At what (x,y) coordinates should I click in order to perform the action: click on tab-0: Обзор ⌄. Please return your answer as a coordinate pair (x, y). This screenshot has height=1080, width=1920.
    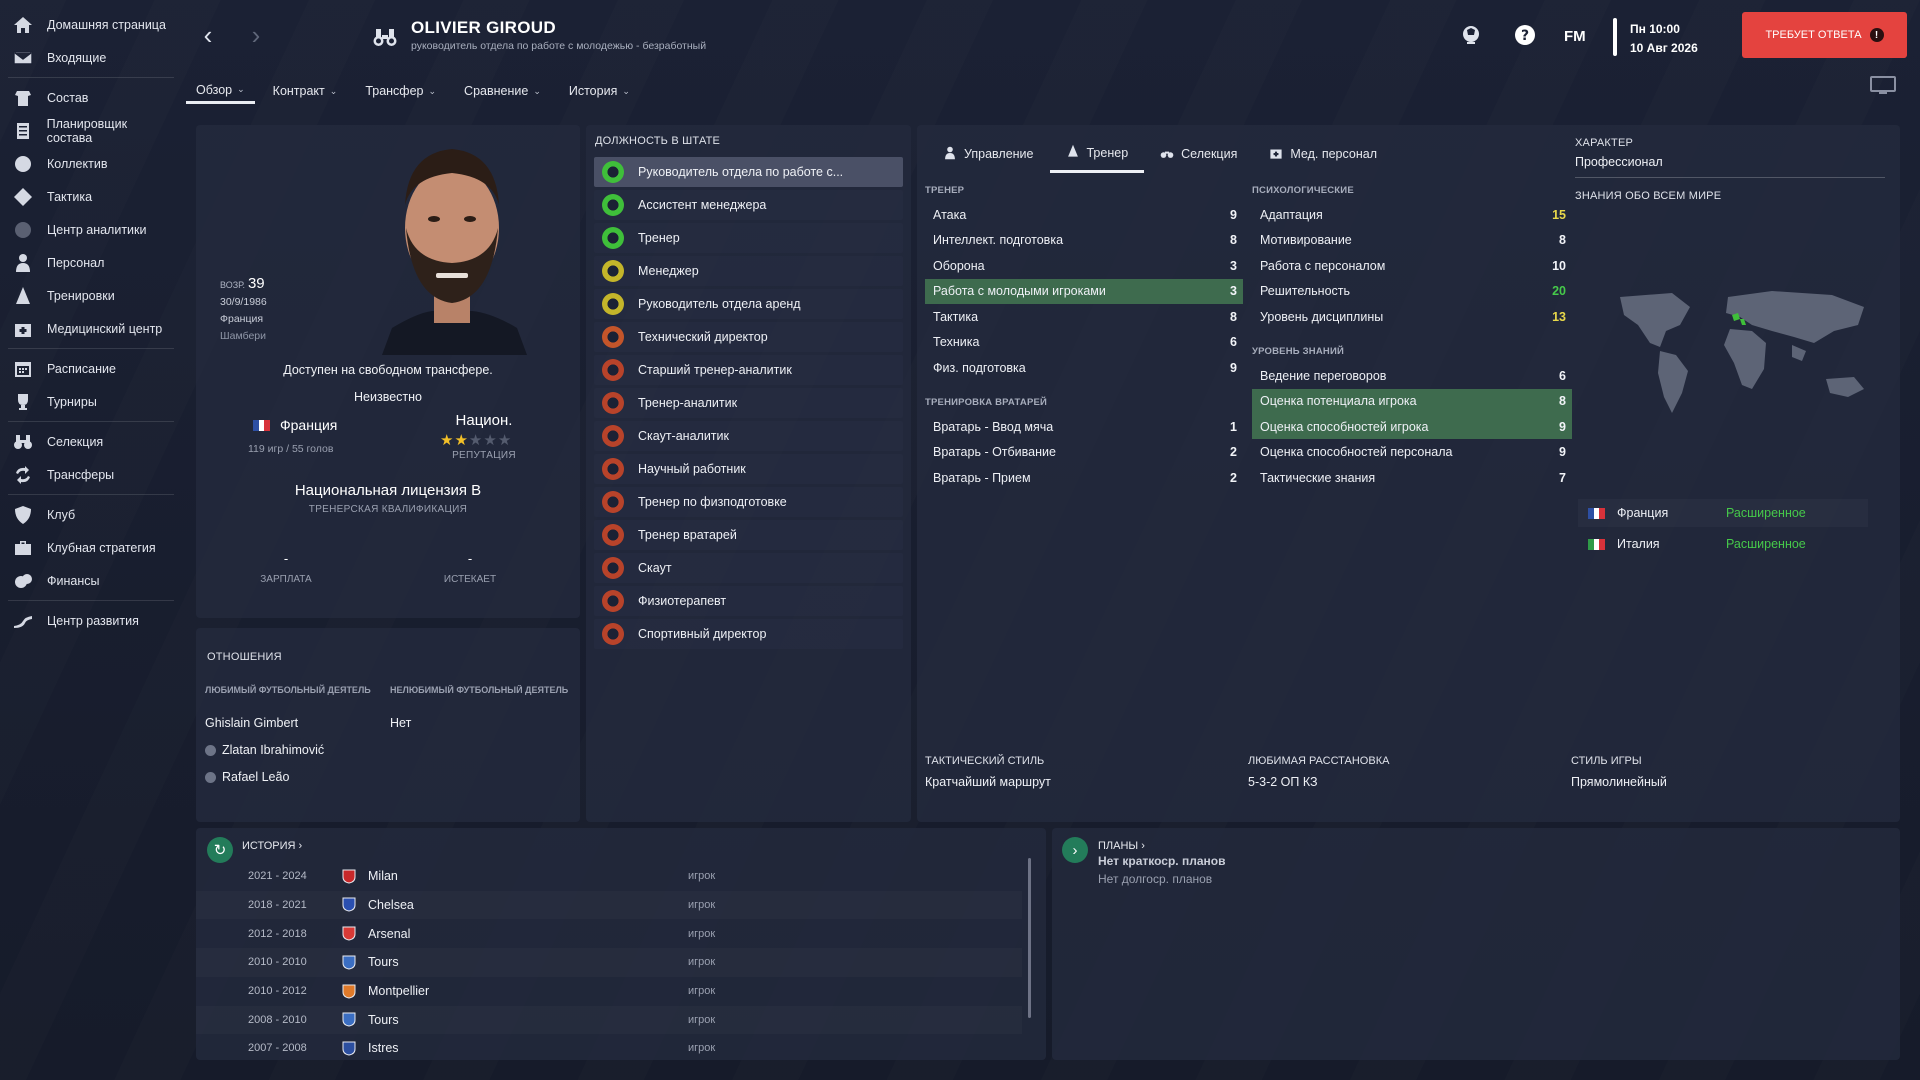
    Looking at the image, I should click on (220, 91).